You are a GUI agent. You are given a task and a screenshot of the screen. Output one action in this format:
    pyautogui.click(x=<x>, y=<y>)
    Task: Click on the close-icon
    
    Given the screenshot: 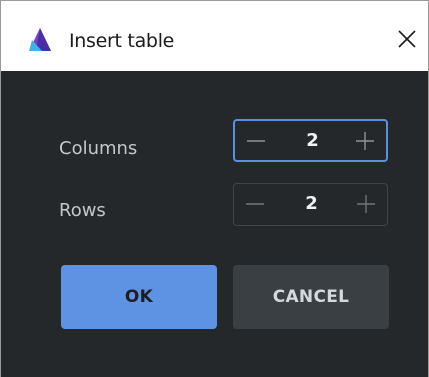 What is the action you would take?
    pyautogui.click(x=407, y=39)
    